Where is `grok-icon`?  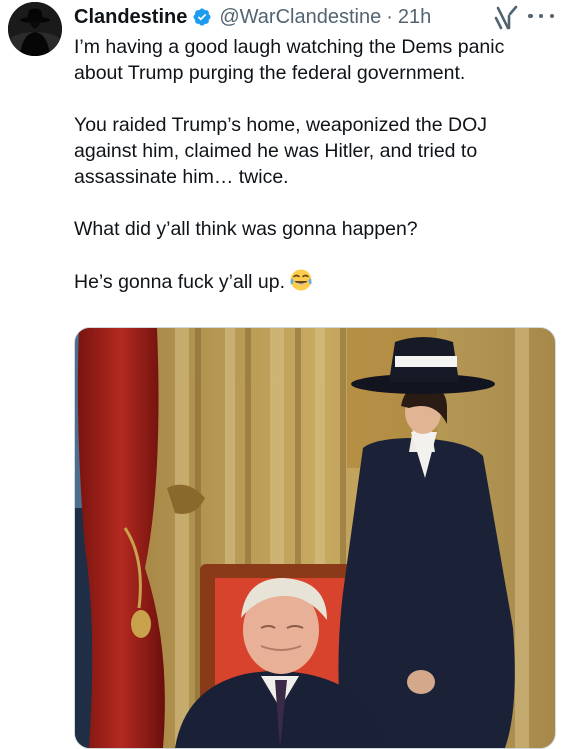 grok-icon is located at coordinates (506, 18).